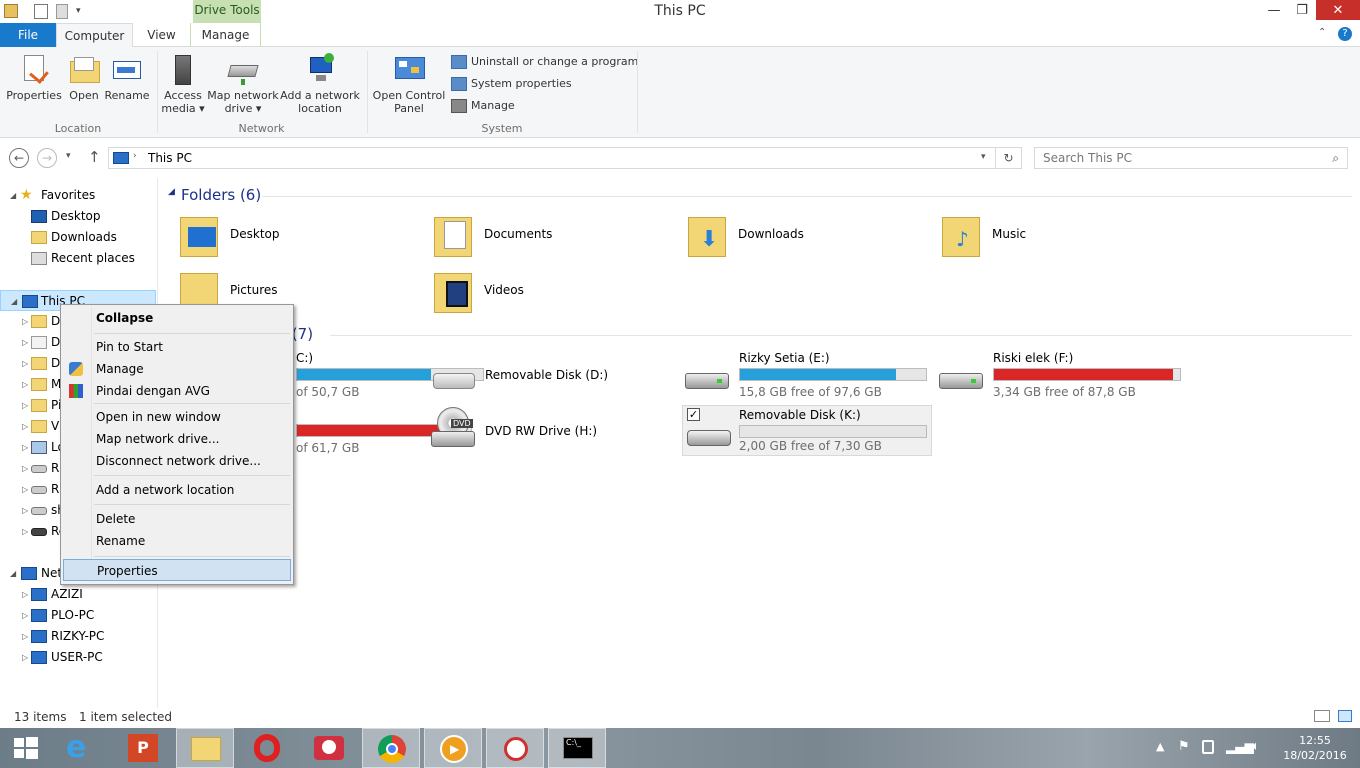 This screenshot has height=768, width=1360. What do you see at coordinates (177, 417) in the screenshot?
I see `menu-item-open-new-window: Open in new window` at bounding box center [177, 417].